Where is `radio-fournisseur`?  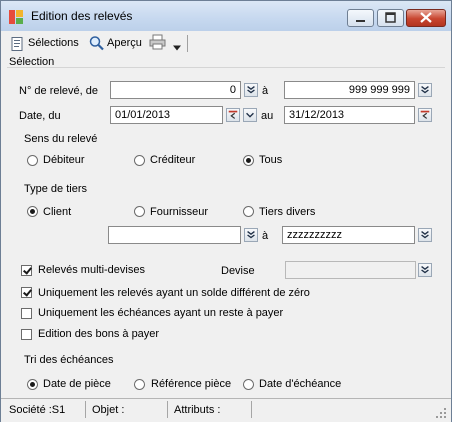 radio-fournisseur is located at coordinates (139, 211).